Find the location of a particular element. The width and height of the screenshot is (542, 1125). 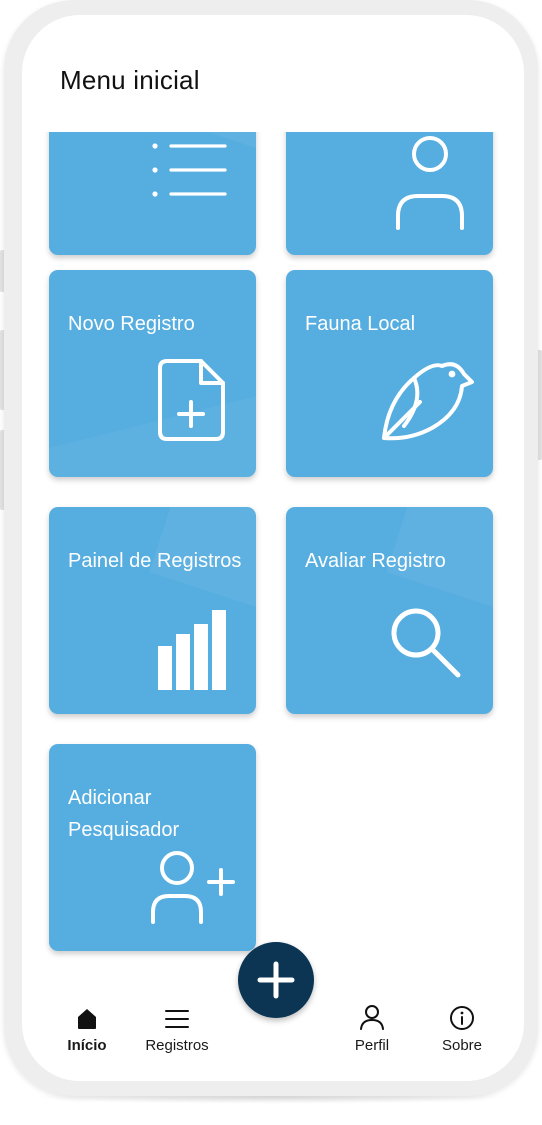

nav-label: Perfil is located at coordinates (372, 1045).